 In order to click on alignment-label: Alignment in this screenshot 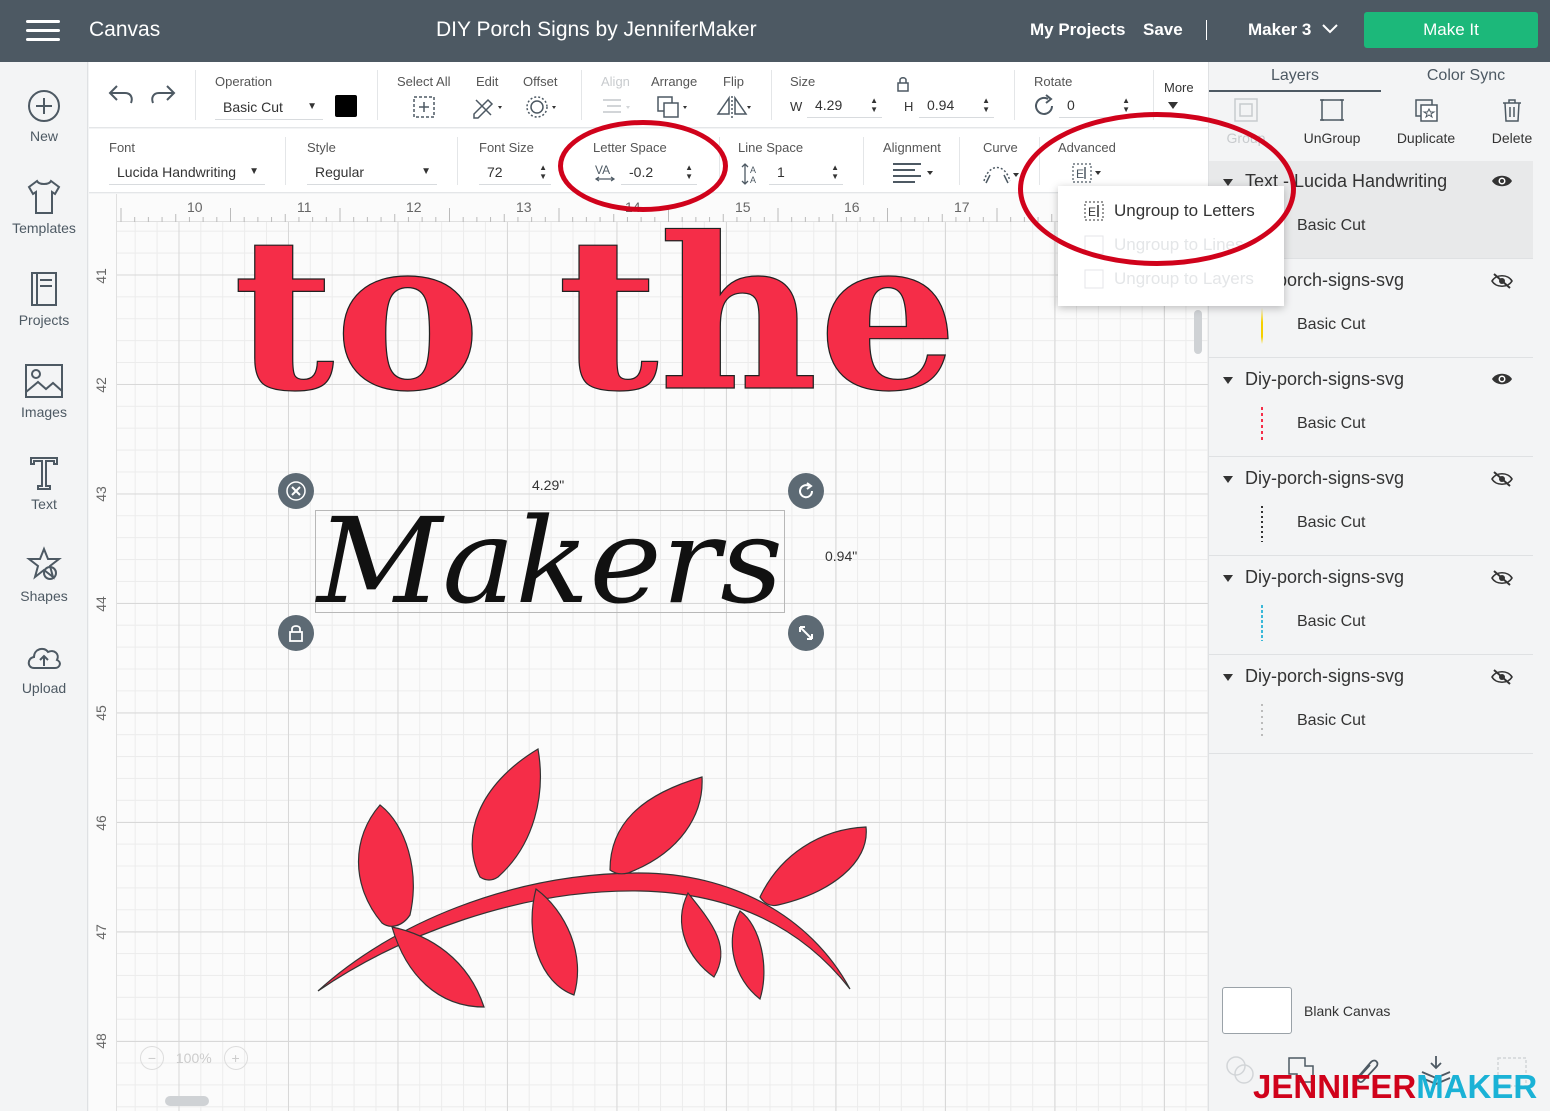, I will do `click(912, 147)`.